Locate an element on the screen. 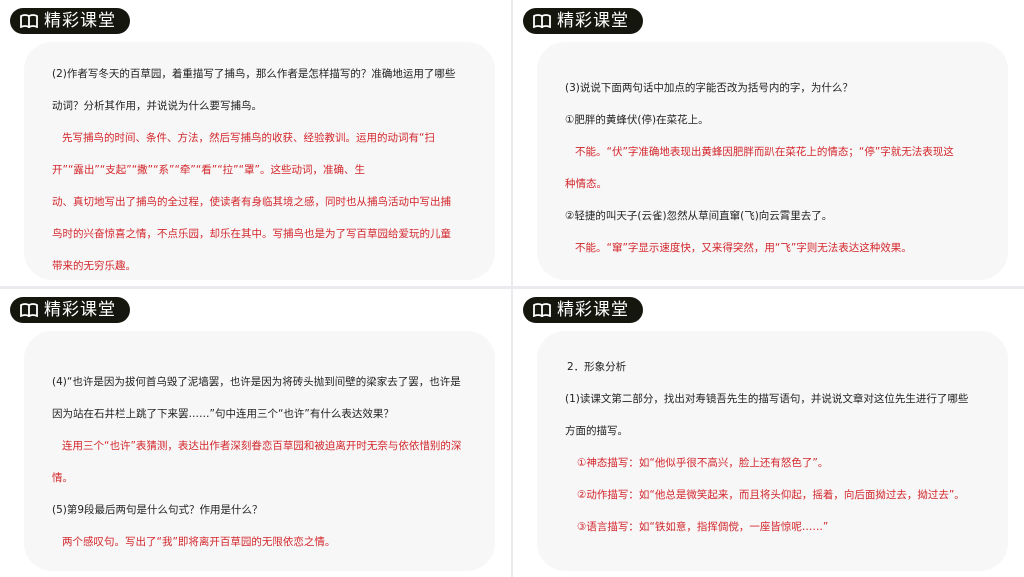 The height and width of the screenshot is (577, 1024). answer-line: ③语言描写：如“铁如意，指挥倜傥，一座皆惊呢……” is located at coordinates (703, 527).